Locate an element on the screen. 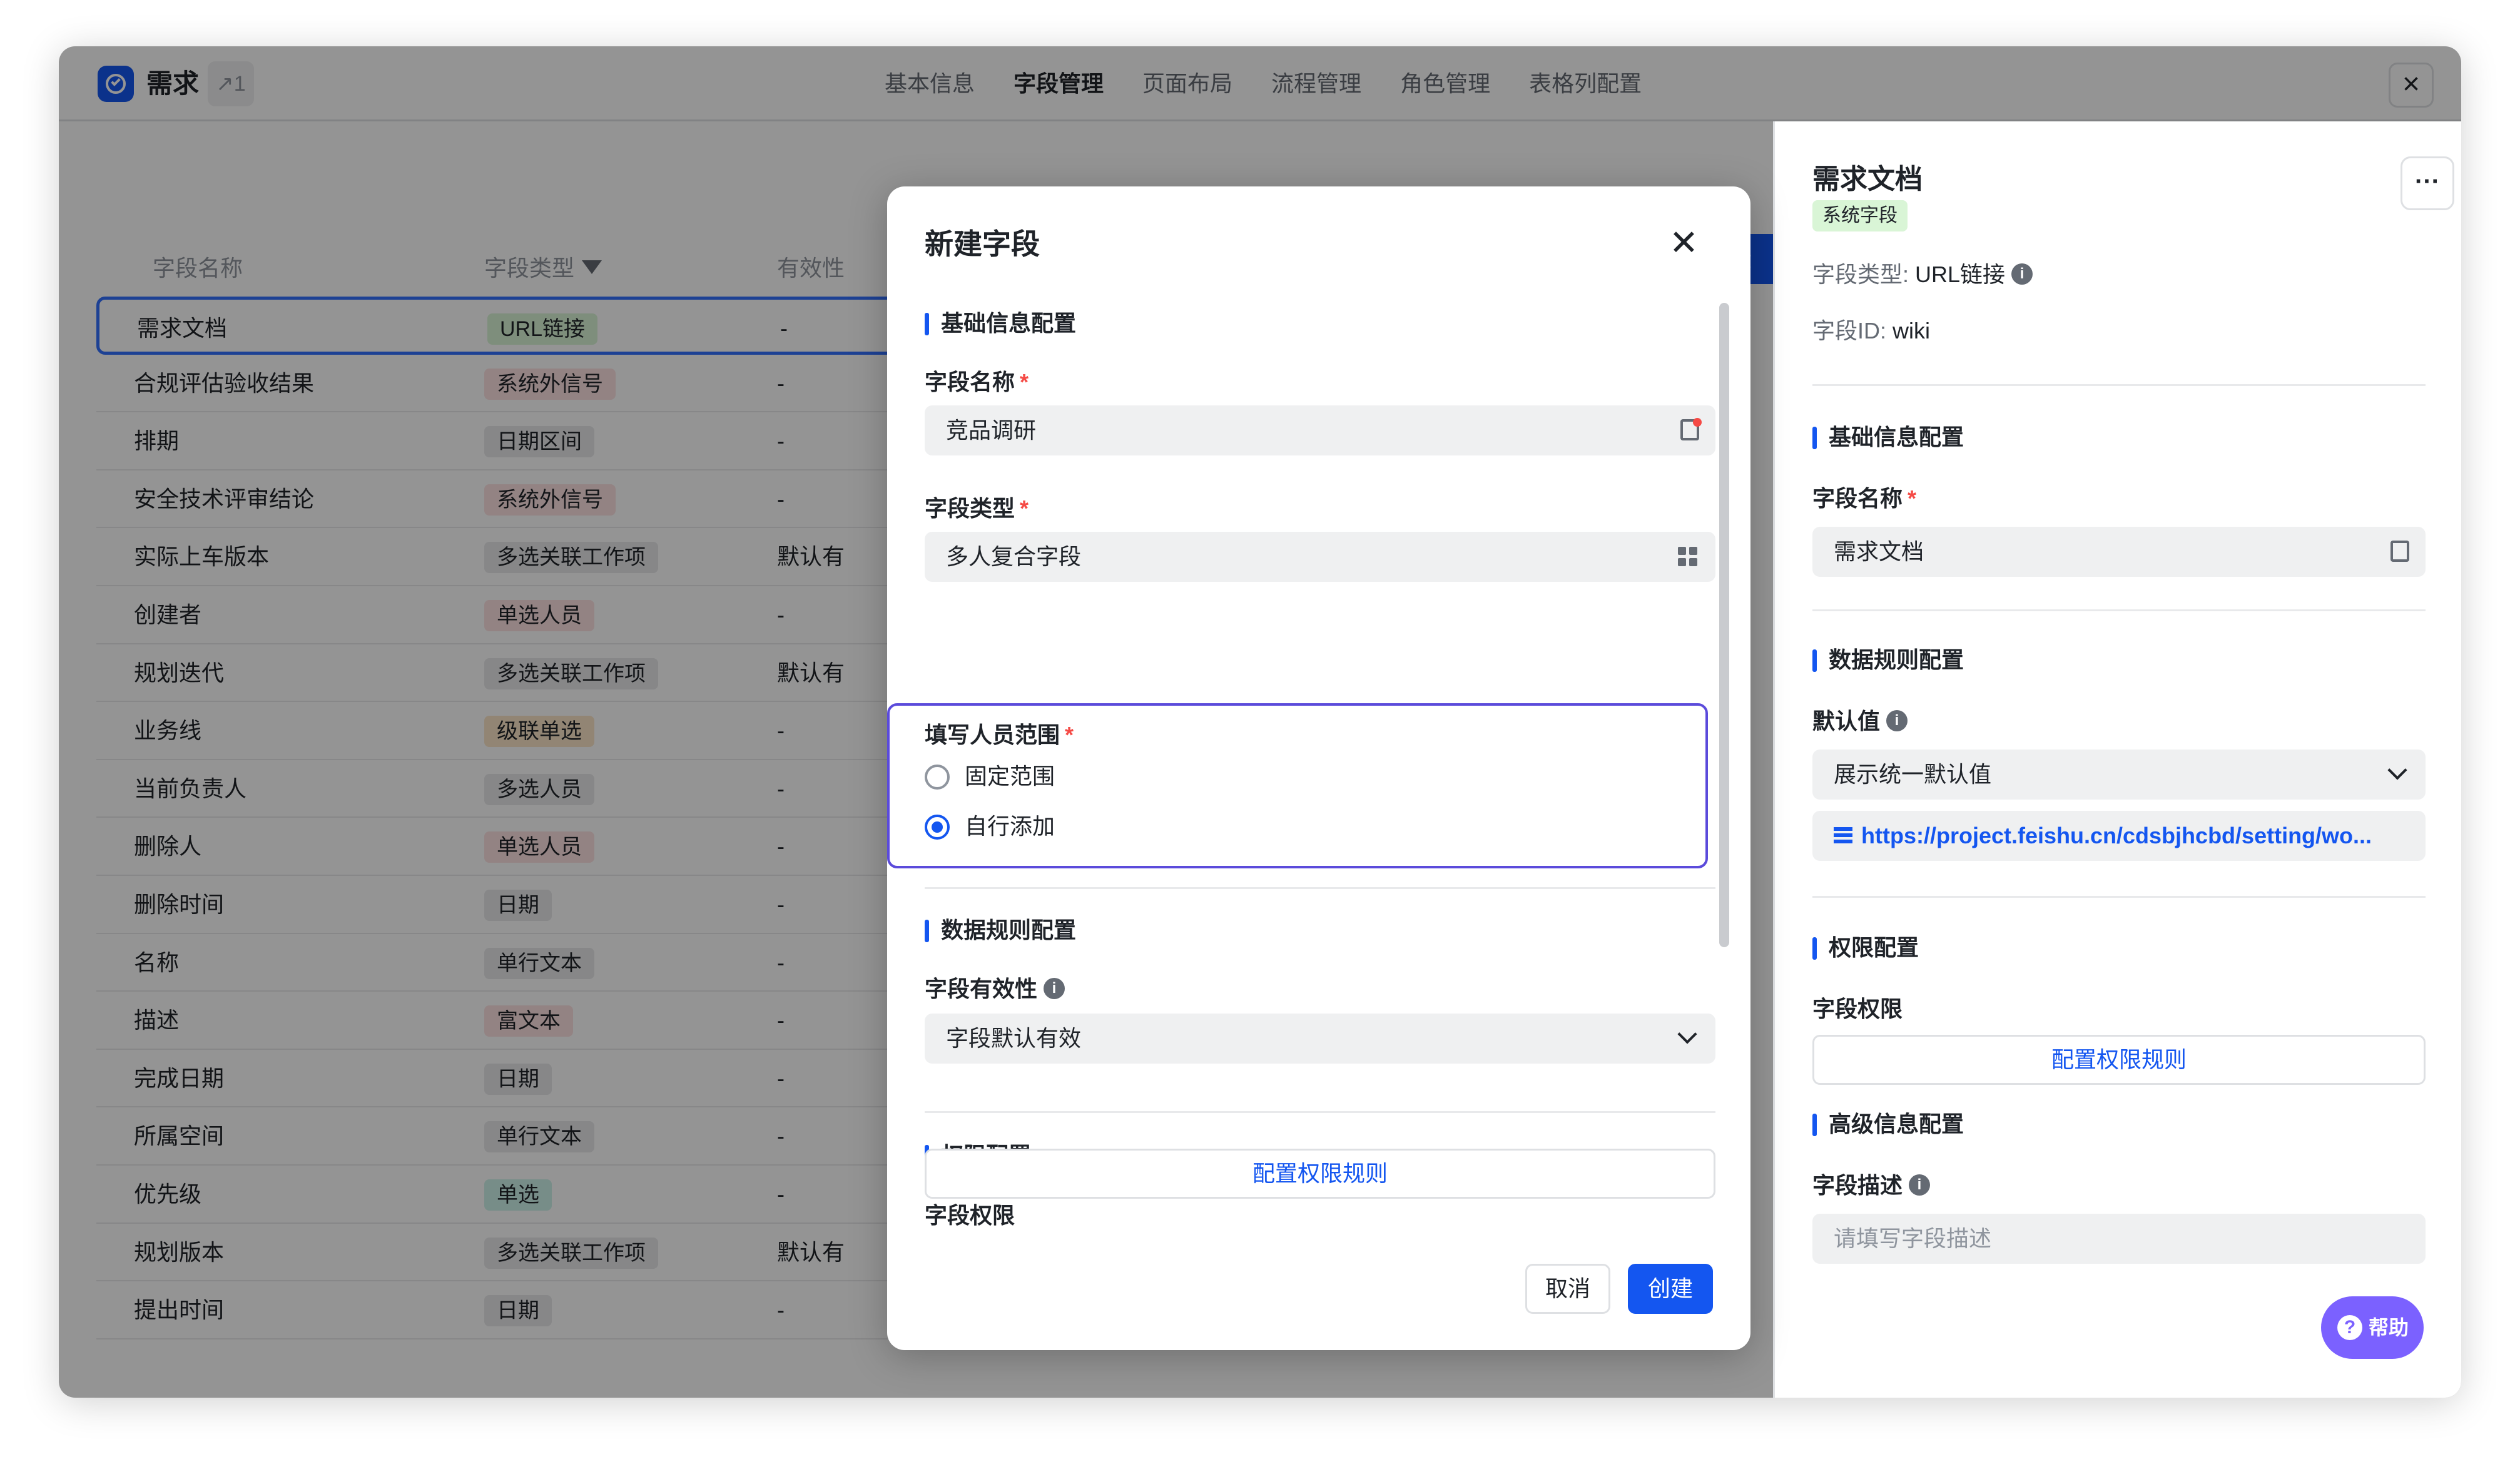 Image resolution: width=2520 pixels, height=1469 pixels. radio-fixed-scope is located at coordinates (937, 777).